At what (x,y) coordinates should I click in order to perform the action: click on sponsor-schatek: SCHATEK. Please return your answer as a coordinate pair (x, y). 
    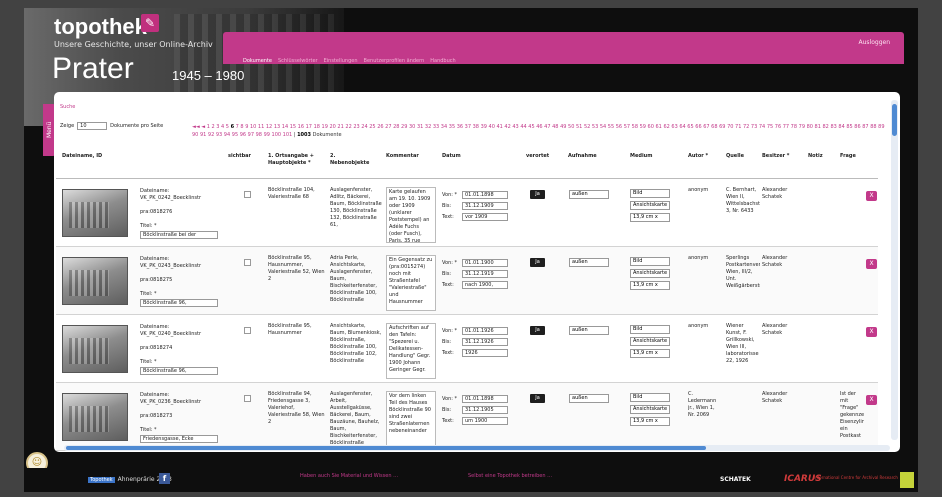
    Looking at the image, I should click on (735, 479).